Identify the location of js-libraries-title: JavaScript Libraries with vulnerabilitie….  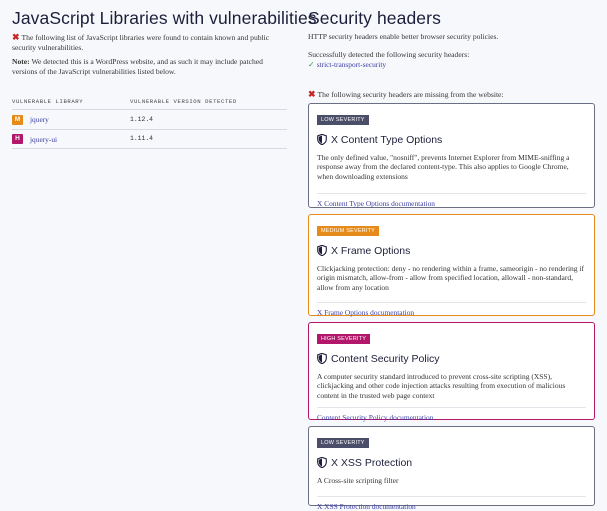
(164, 18).